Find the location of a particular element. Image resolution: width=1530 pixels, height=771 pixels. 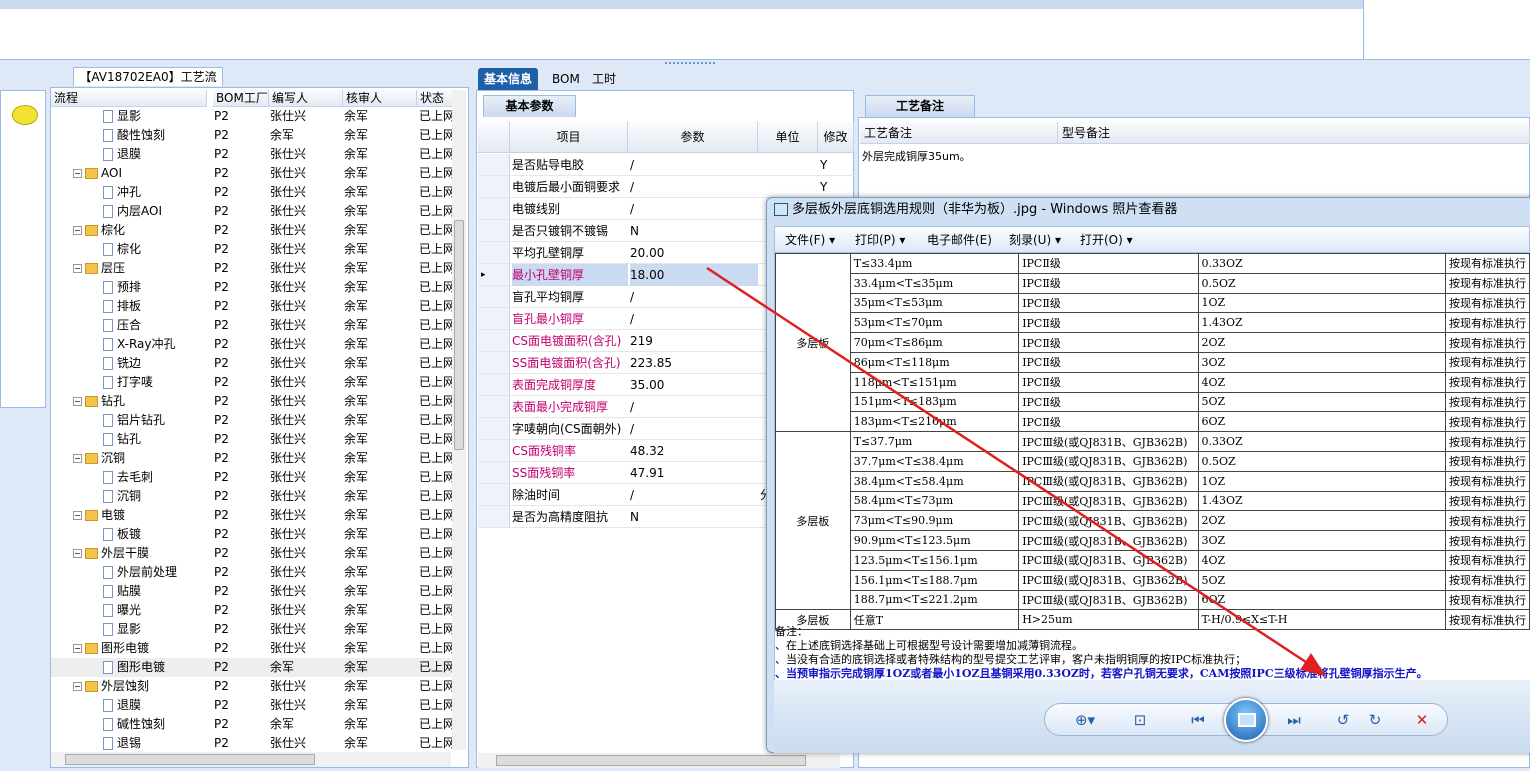

tree-row: 打字唛 P2 张仕兴 余军 已上网 is located at coordinates (251, 382).